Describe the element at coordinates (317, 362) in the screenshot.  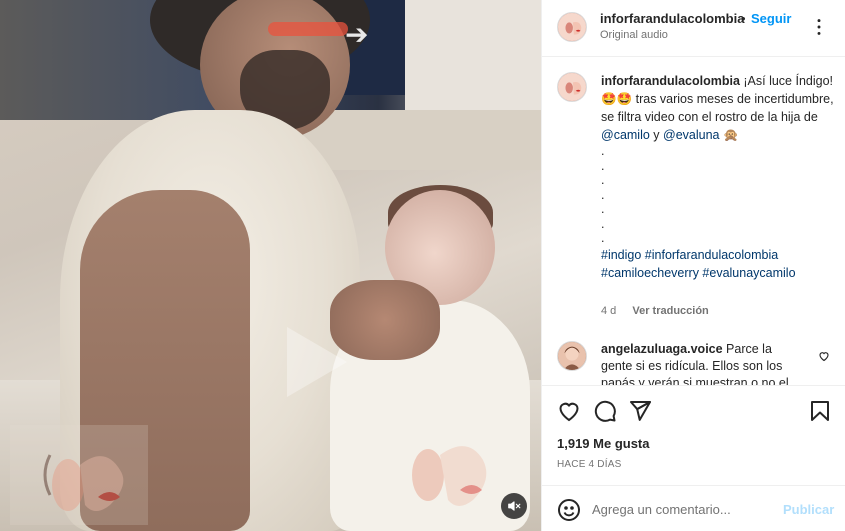
I see `play-overlay-icon` at that location.